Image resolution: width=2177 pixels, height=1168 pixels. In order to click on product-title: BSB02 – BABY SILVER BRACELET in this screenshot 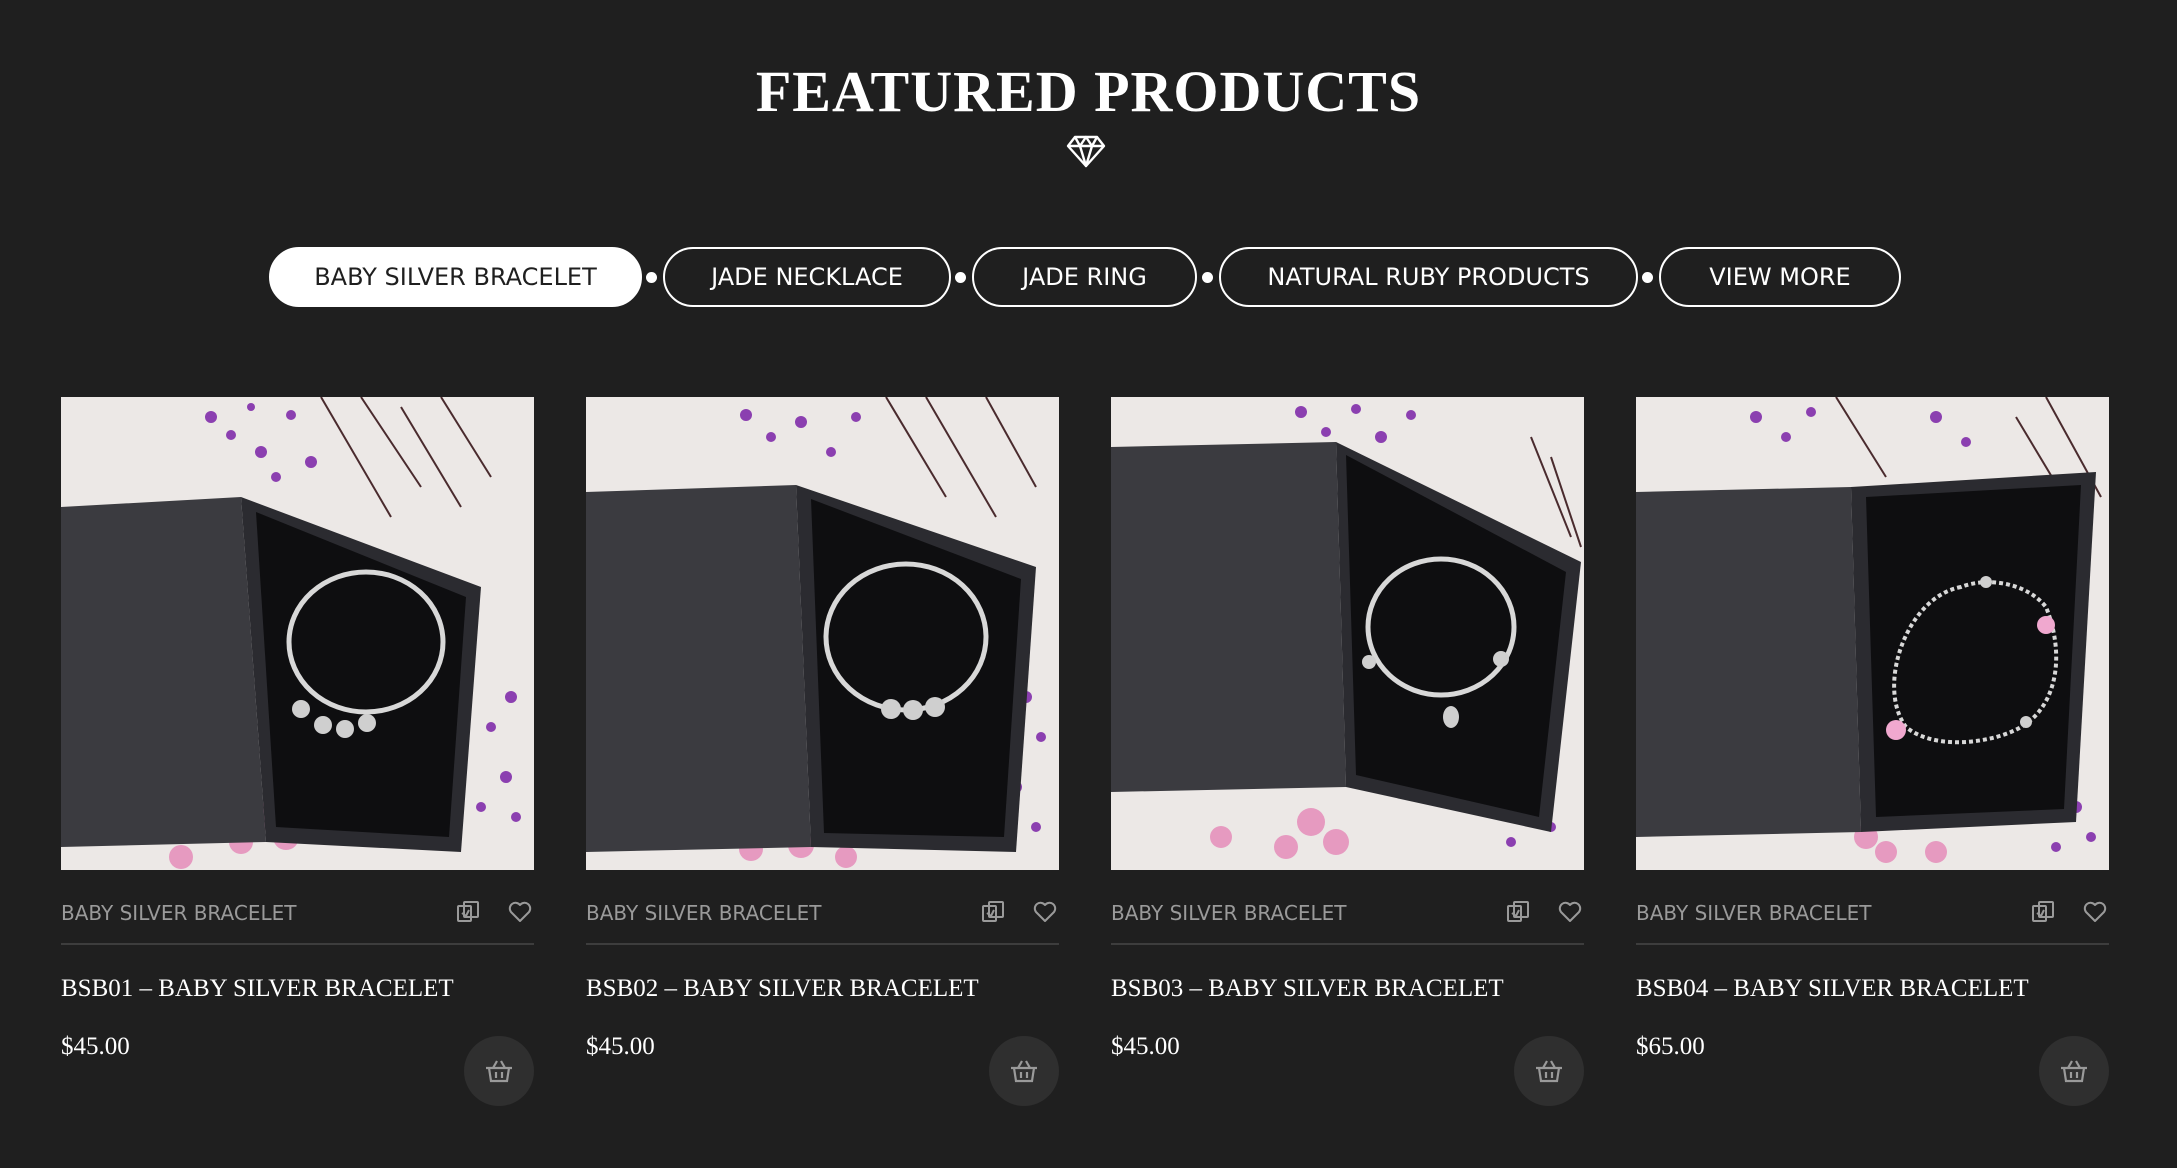, I will do `click(782, 989)`.